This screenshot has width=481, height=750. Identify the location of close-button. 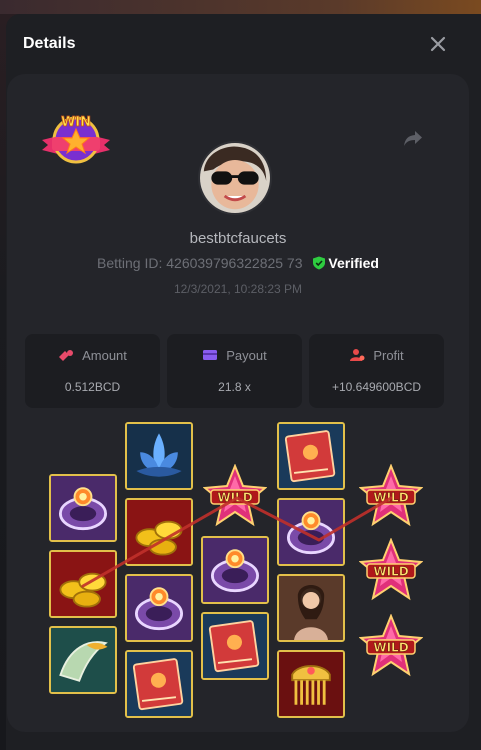
(438, 44).